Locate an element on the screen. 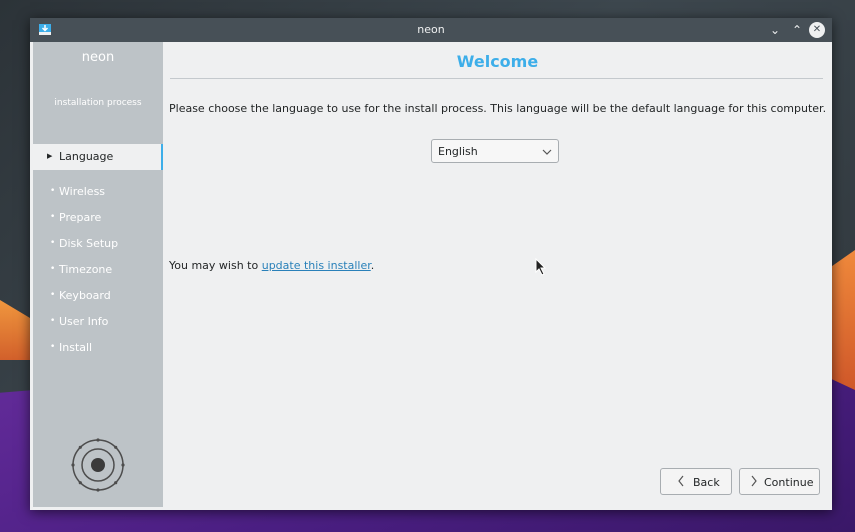 The width and height of the screenshot is (855, 532). sidebar-item-language: ▶ Language is located at coordinates (98, 157).